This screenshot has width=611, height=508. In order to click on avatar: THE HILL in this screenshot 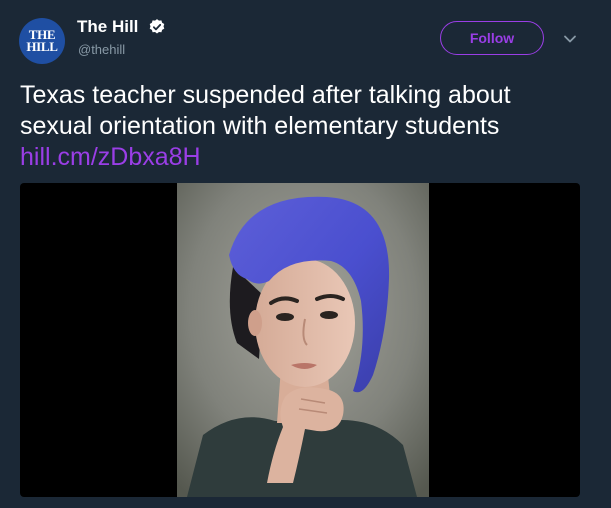, I will do `click(42, 41)`.